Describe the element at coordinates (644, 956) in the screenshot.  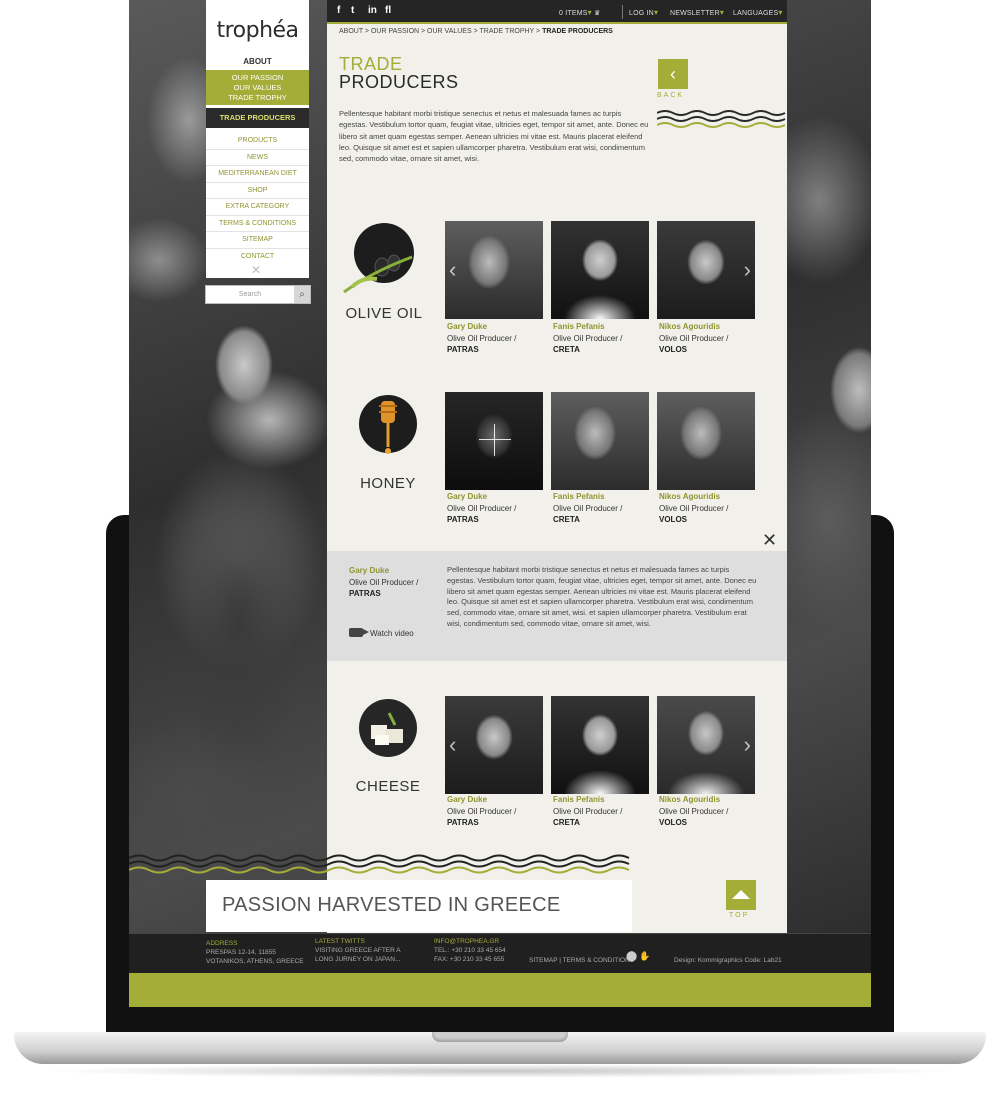
I see `like-icon: ✋` at that location.